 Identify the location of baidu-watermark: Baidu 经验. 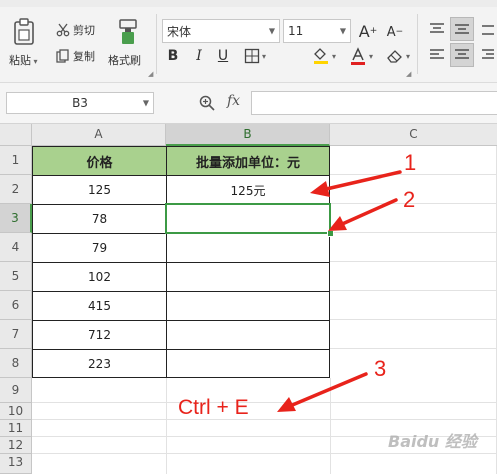
(432, 441).